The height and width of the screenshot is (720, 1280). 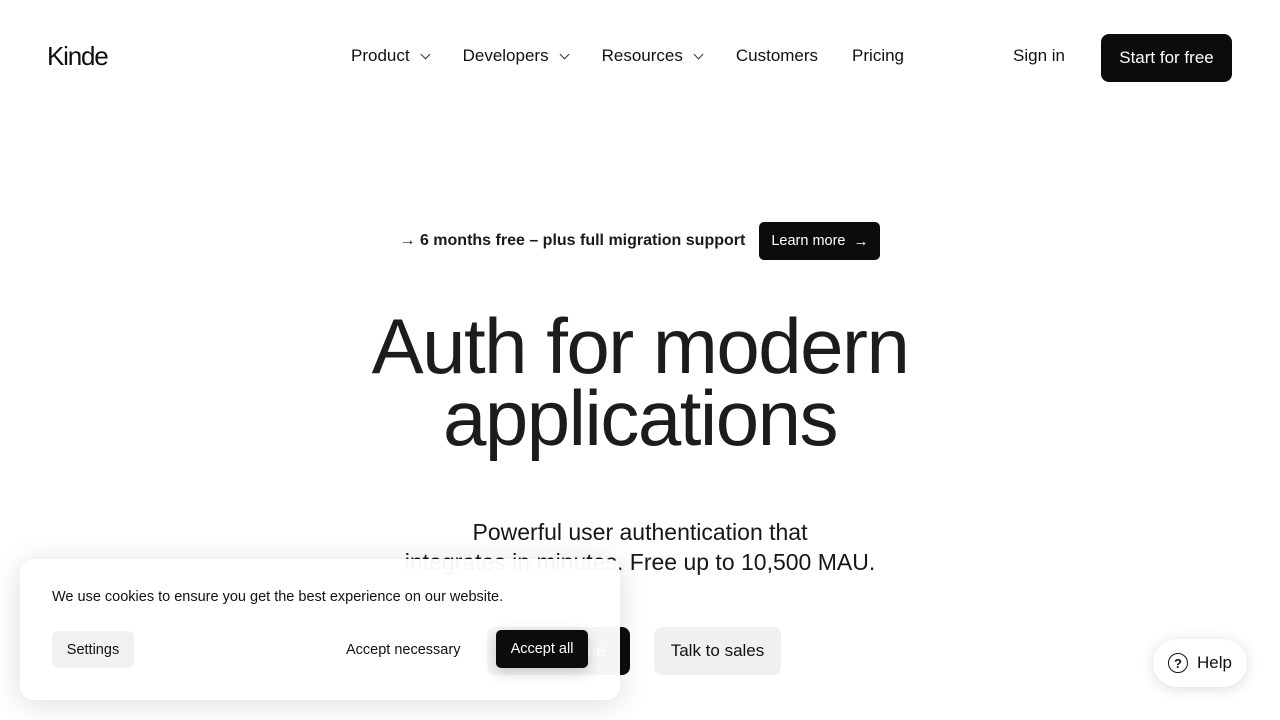 I want to click on nav-customers: Customers, so click(x=777, y=56).